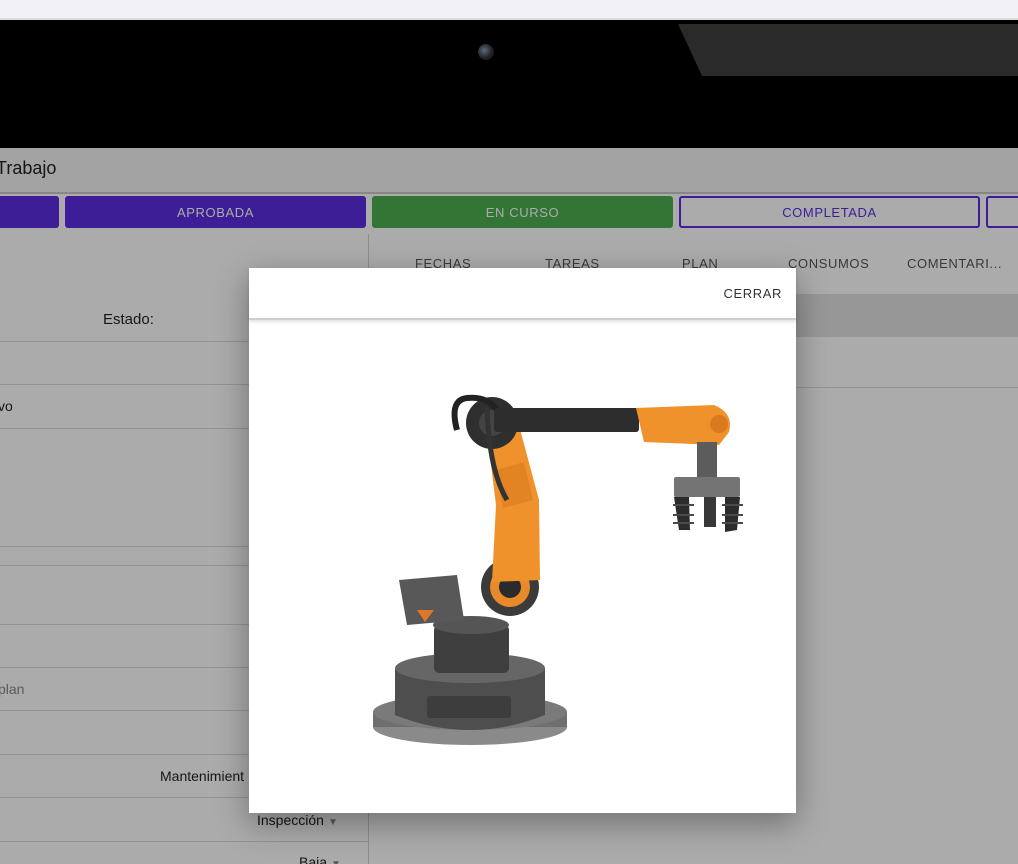  Describe the element at coordinates (522, 294) in the screenshot. I see `dialog-header: CERRAR` at that location.